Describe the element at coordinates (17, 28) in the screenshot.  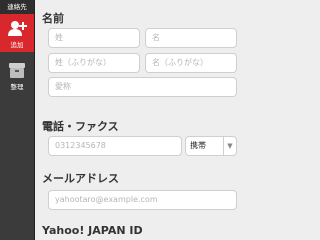
I see `add-user-icon` at that location.